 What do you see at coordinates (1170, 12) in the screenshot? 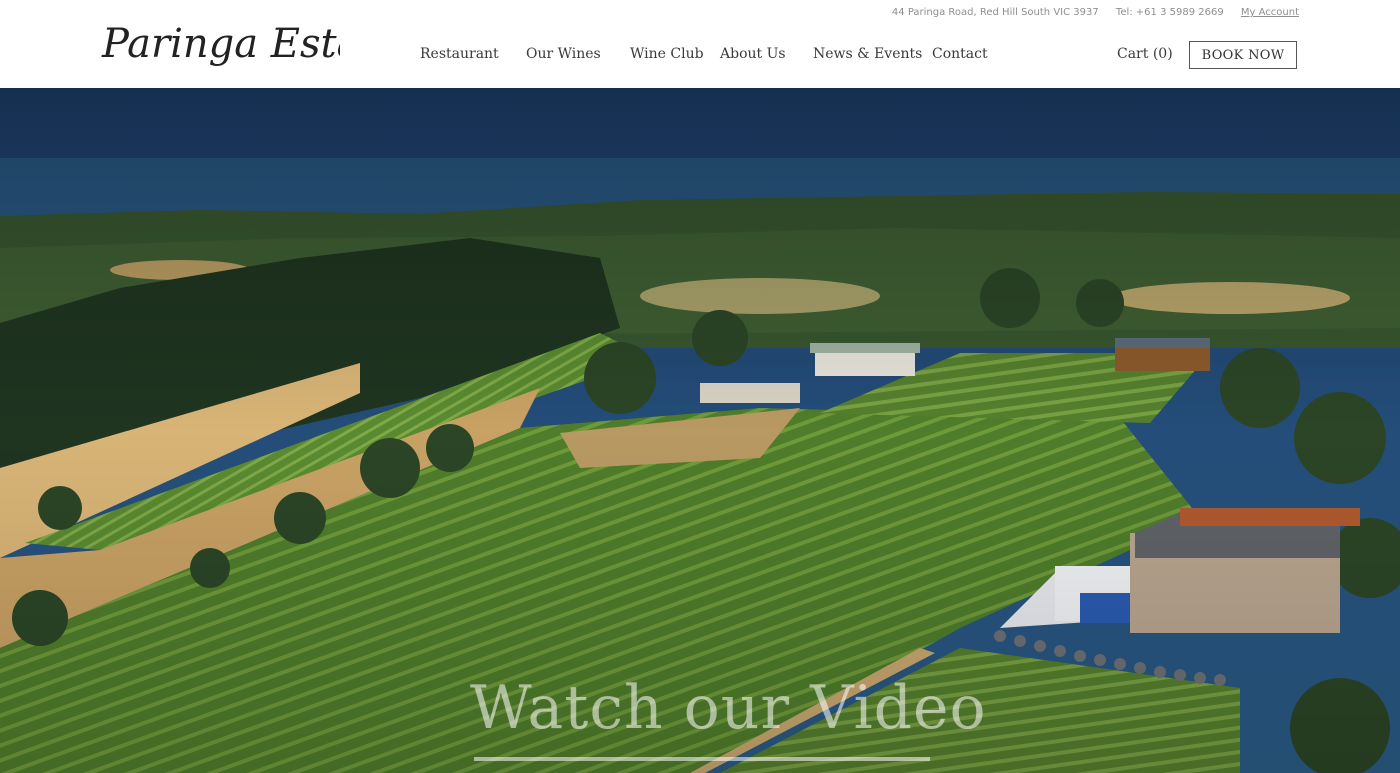
I see `phone-link: Tel: +61 3 5989 2669` at bounding box center [1170, 12].